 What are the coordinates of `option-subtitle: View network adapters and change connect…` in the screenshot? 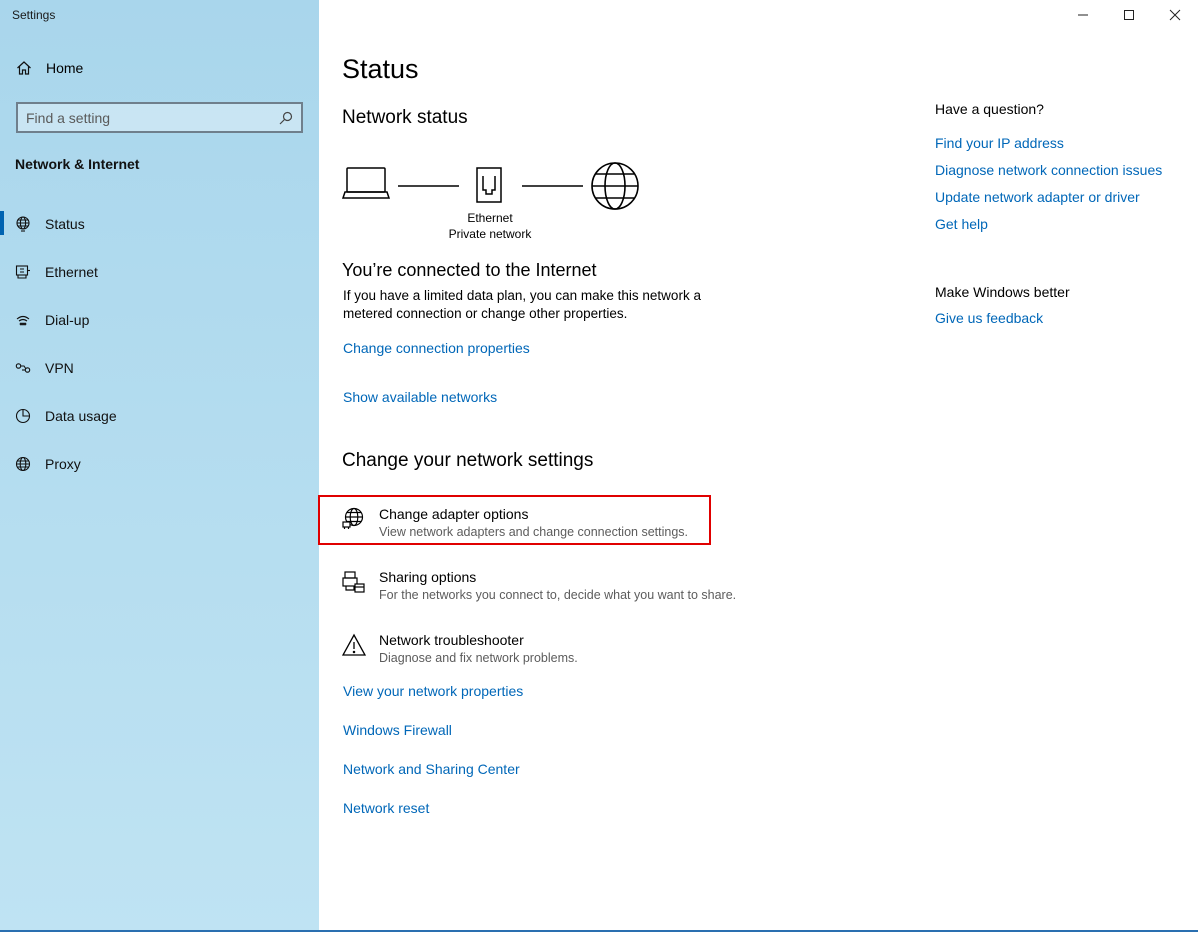 It's located at (533, 532).